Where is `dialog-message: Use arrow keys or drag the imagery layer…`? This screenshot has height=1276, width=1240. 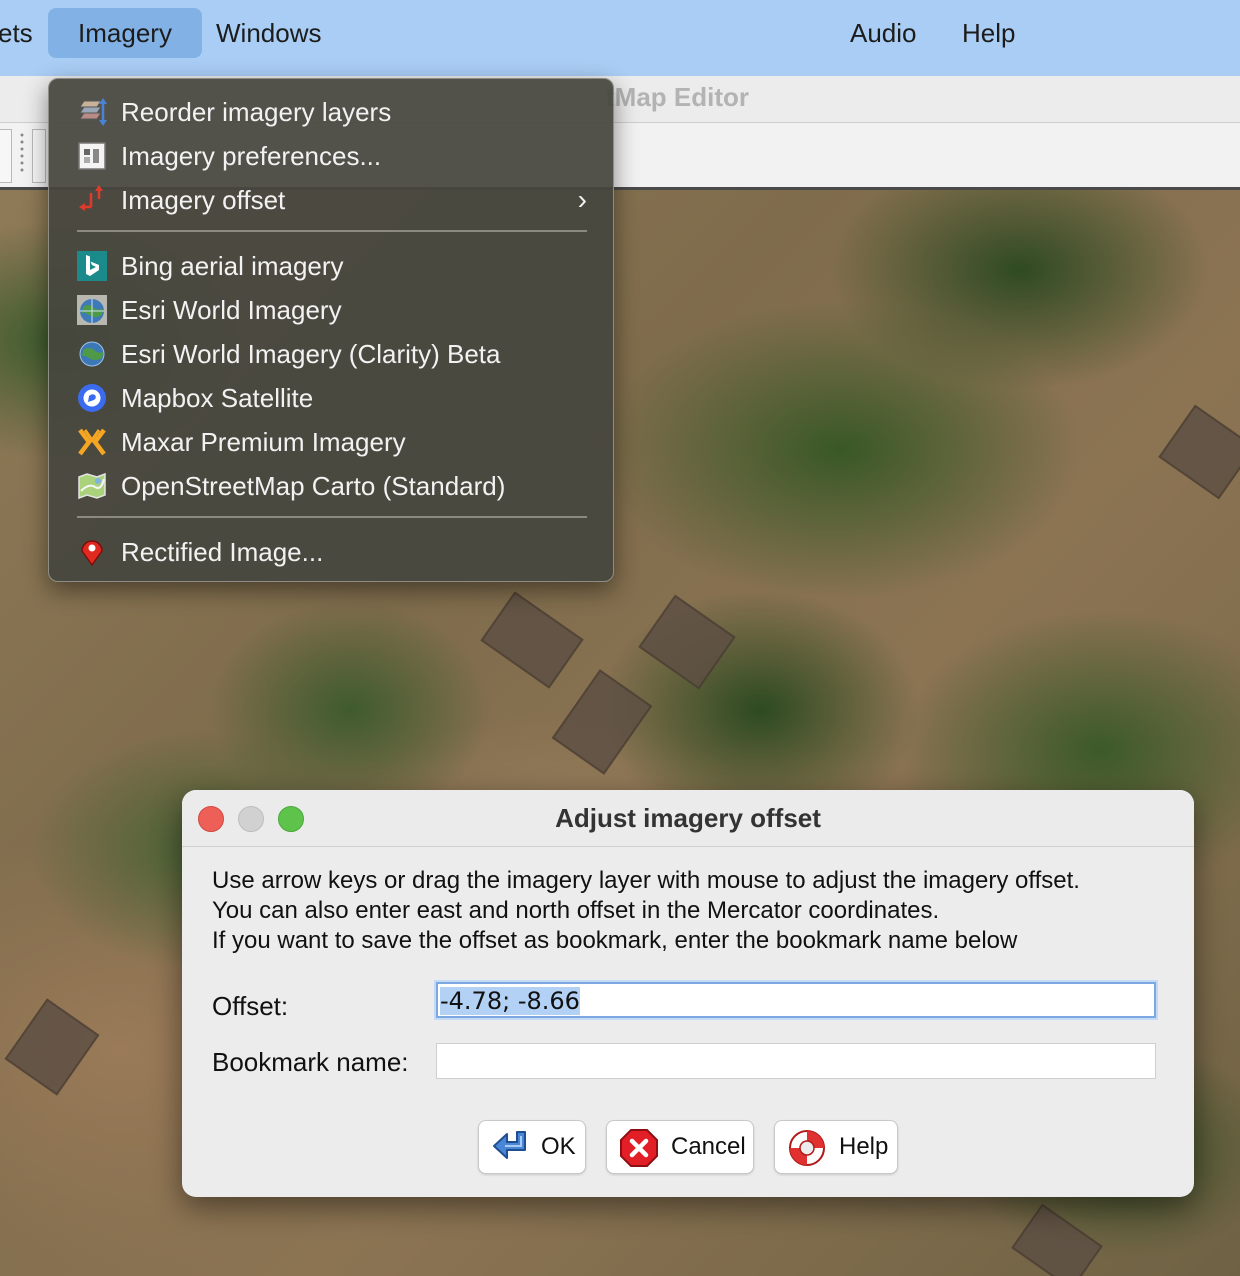 dialog-message: Use arrow keys or drag the imagery layer… is located at coordinates (697, 911).